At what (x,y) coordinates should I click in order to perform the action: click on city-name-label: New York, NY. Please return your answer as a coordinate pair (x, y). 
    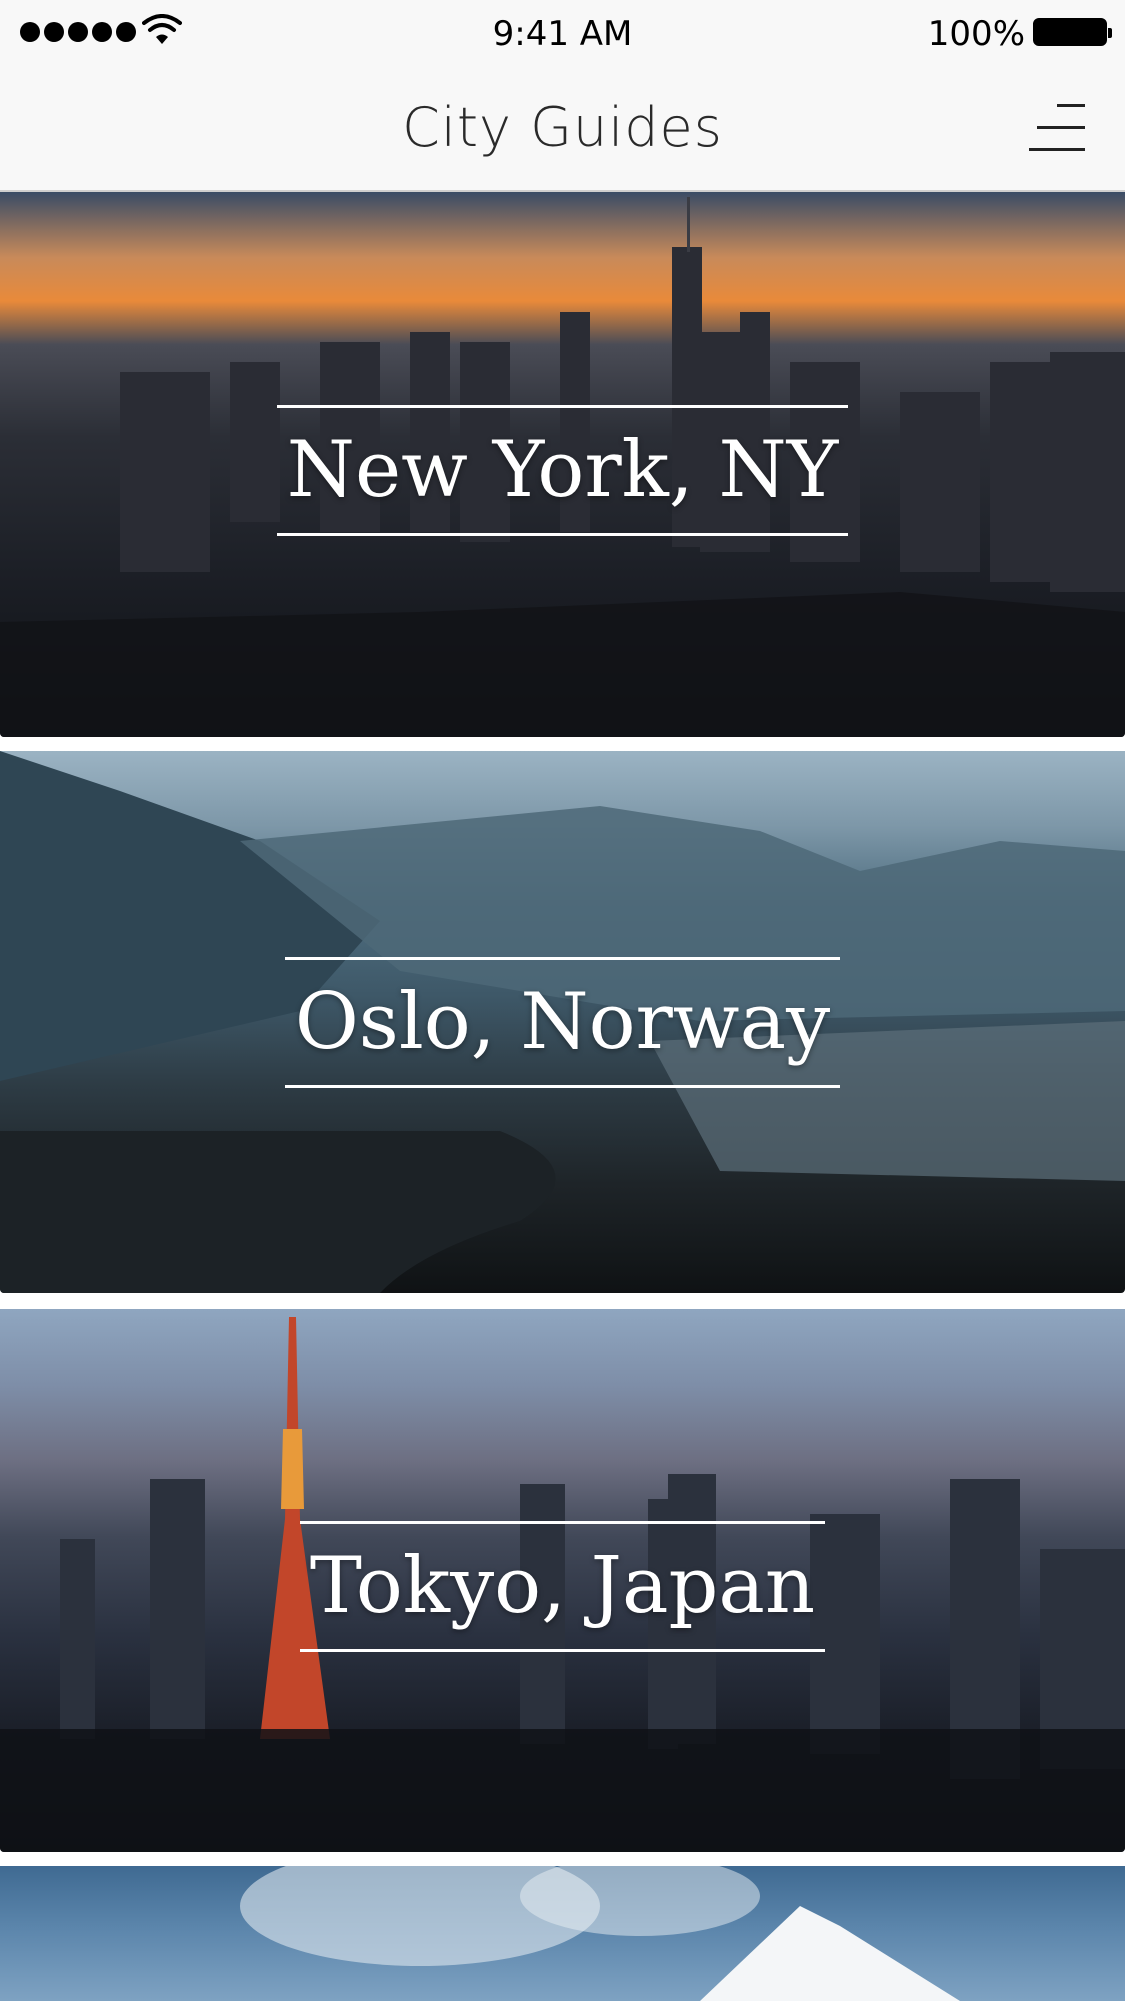
    Looking at the image, I should click on (562, 470).